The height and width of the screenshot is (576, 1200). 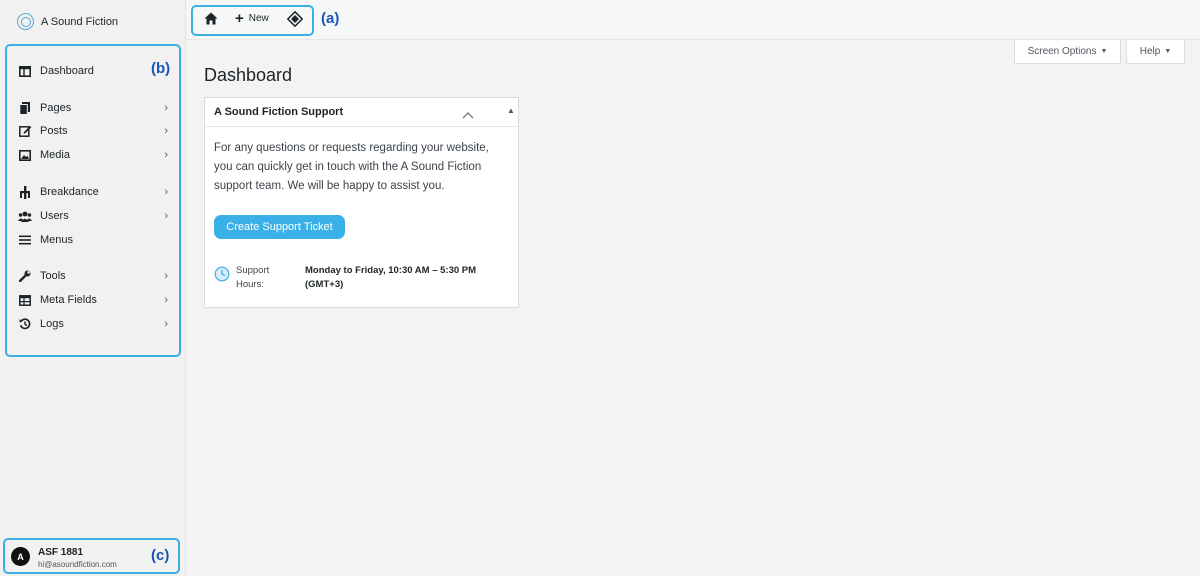 What do you see at coordinates (25, 192) in the screenshot?
I see `breakdance-icon` at bounding box center [25, 192].